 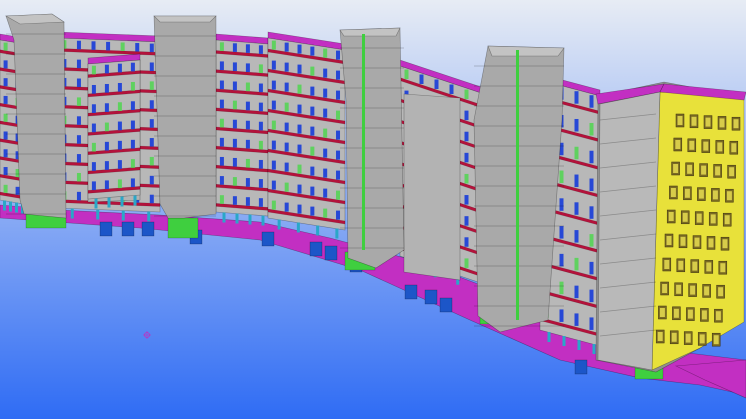 What do you see at coordinates (242, 129) in the screenshot?
I see `building-block-center-left` at bounding box center [242, 129].